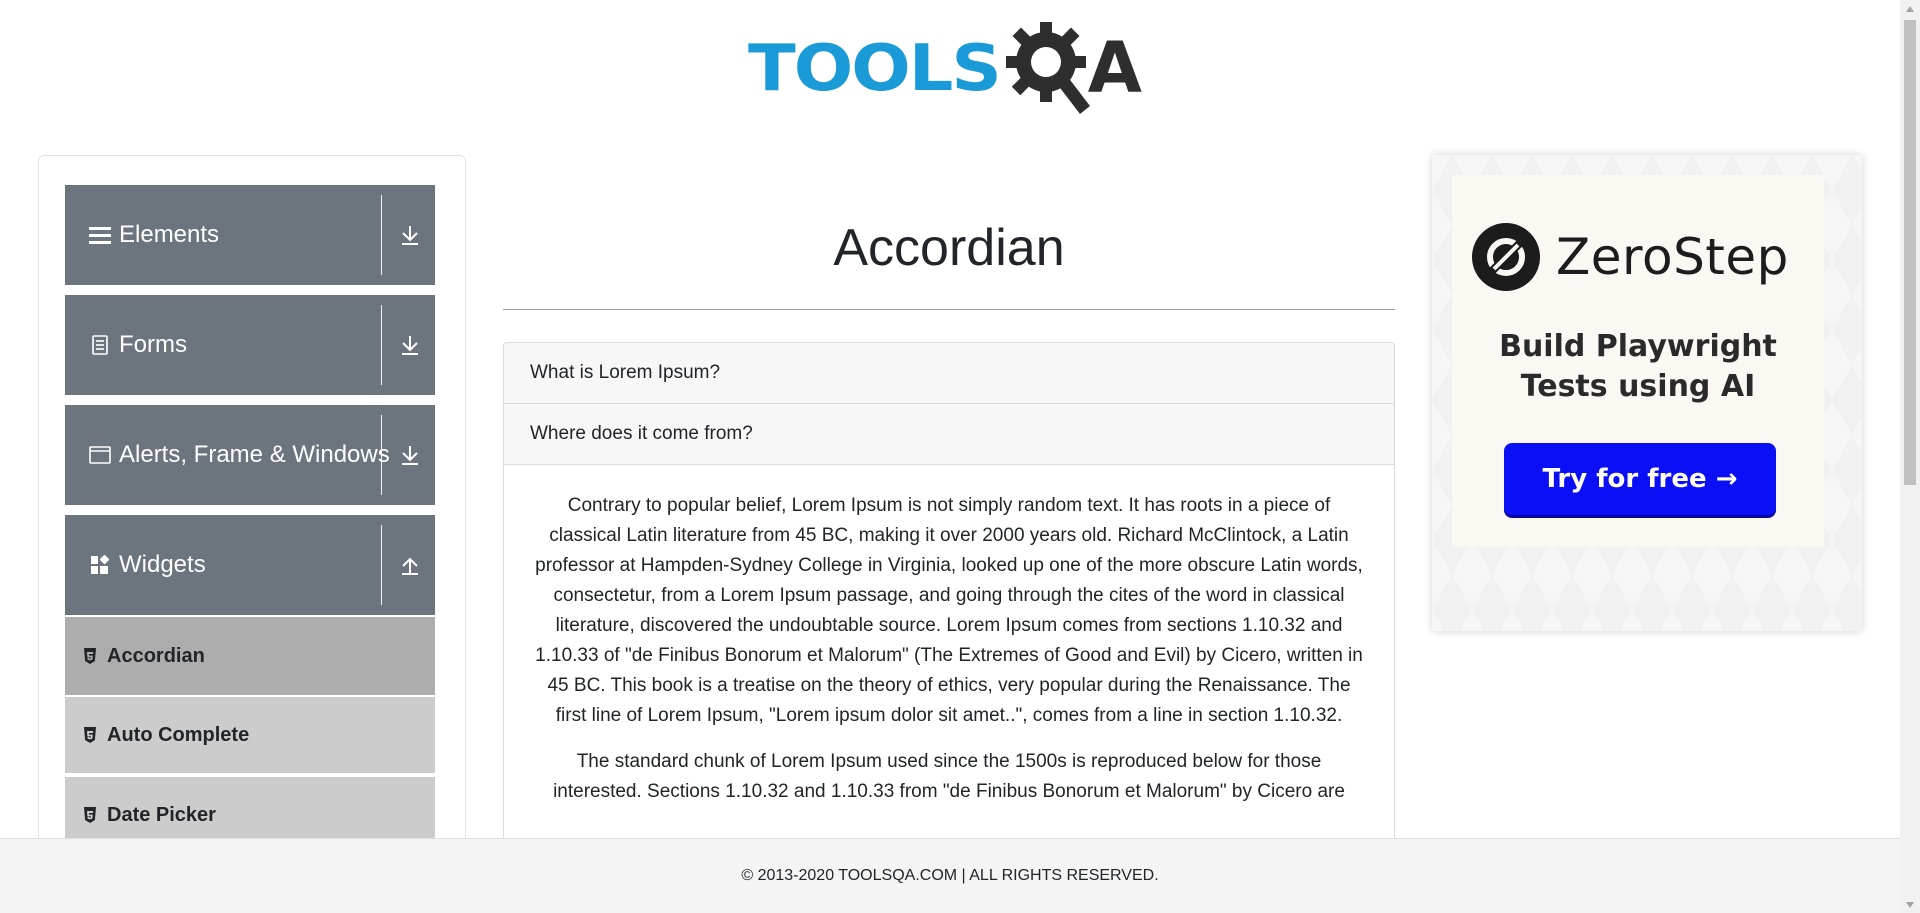  I want to click on sidebar-item-label: Auto Complete, so click(178, 734).